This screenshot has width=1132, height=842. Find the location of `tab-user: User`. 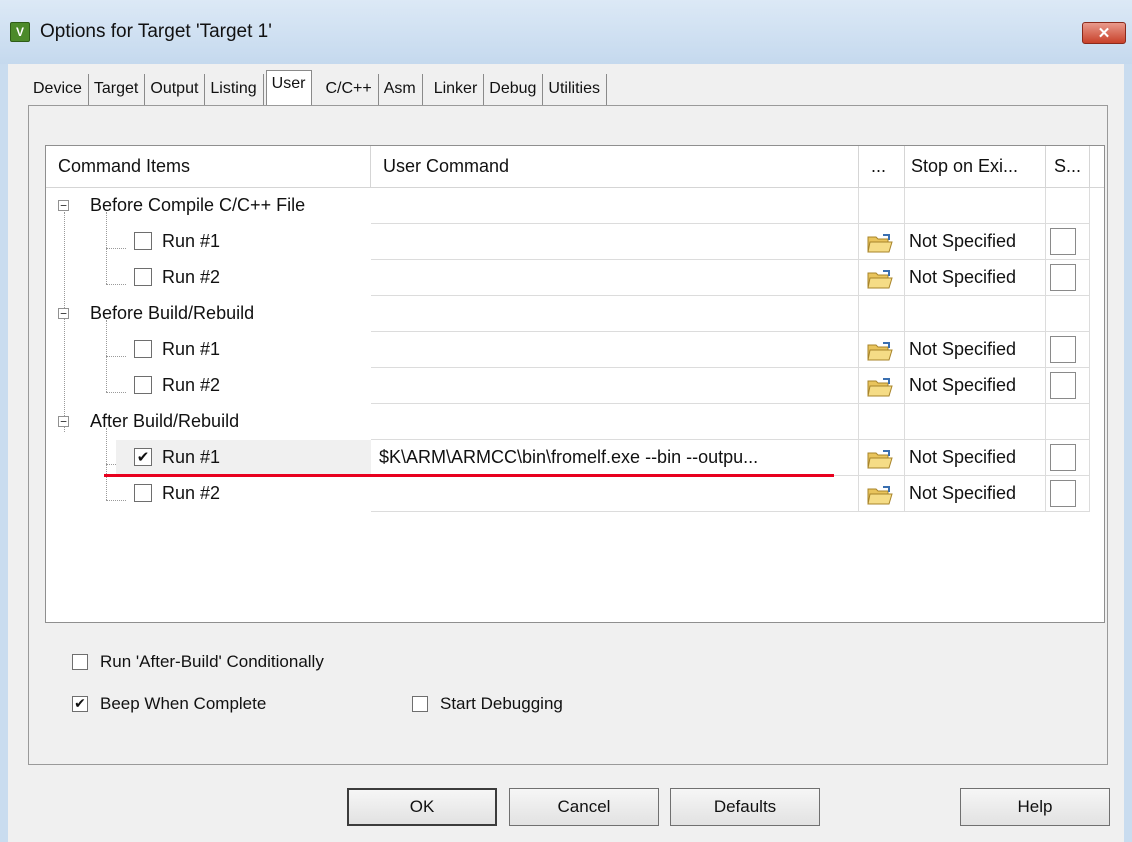

tab-user: User is located at coordinates (289, 88).